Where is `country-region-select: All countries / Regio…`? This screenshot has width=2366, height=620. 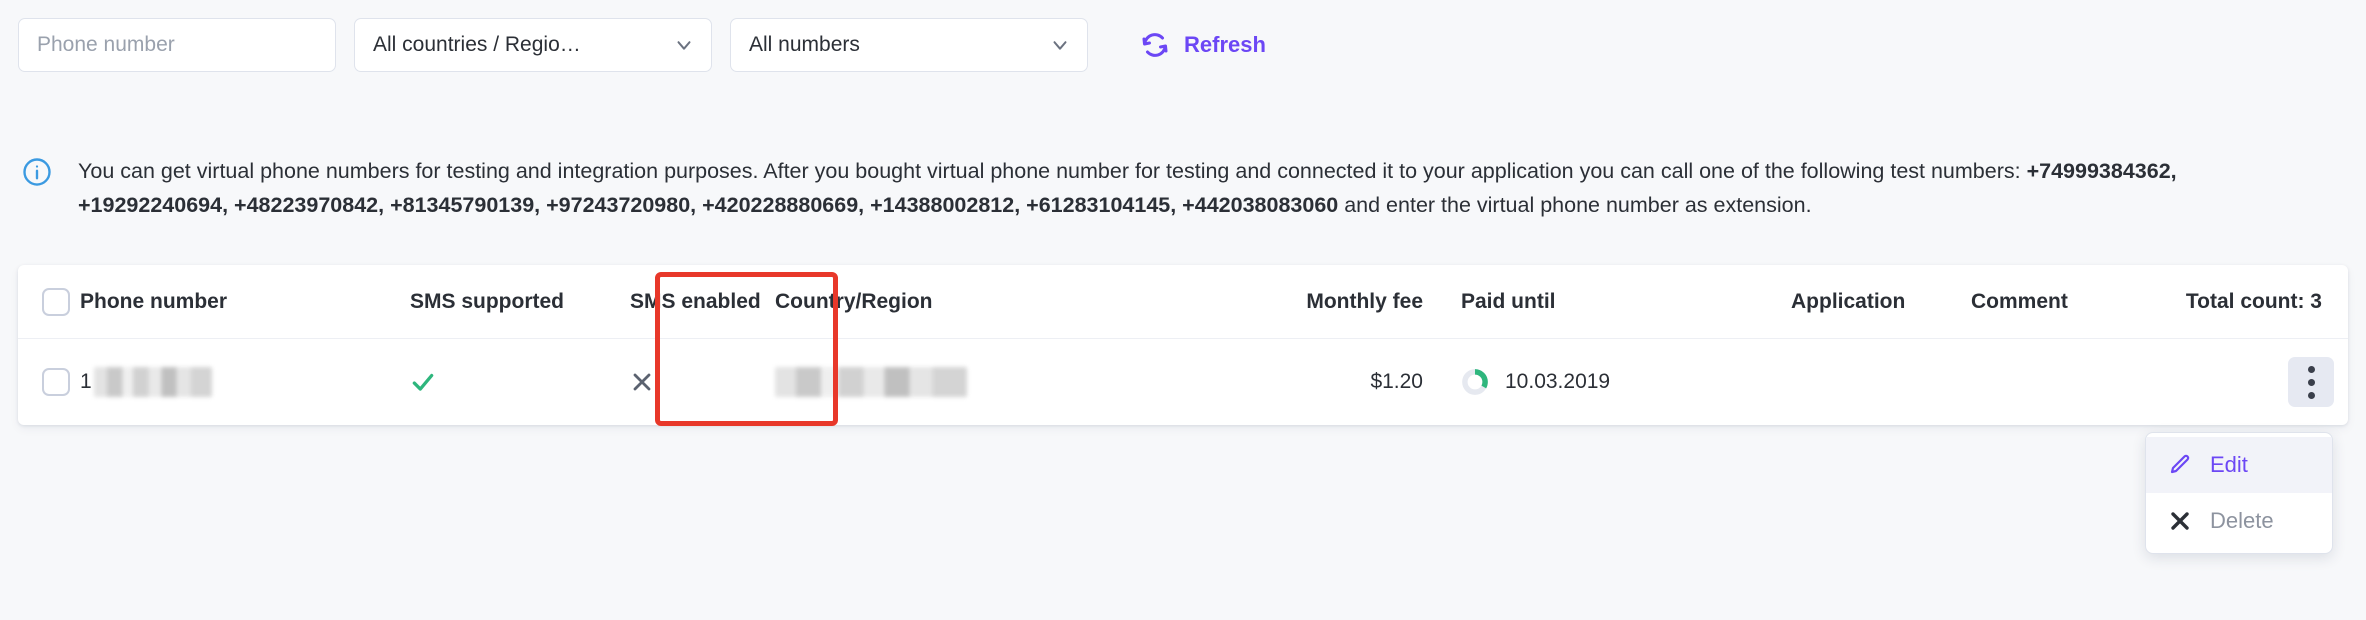
country-region-select: All countries / Regio… is located at coordinates (533, 45).